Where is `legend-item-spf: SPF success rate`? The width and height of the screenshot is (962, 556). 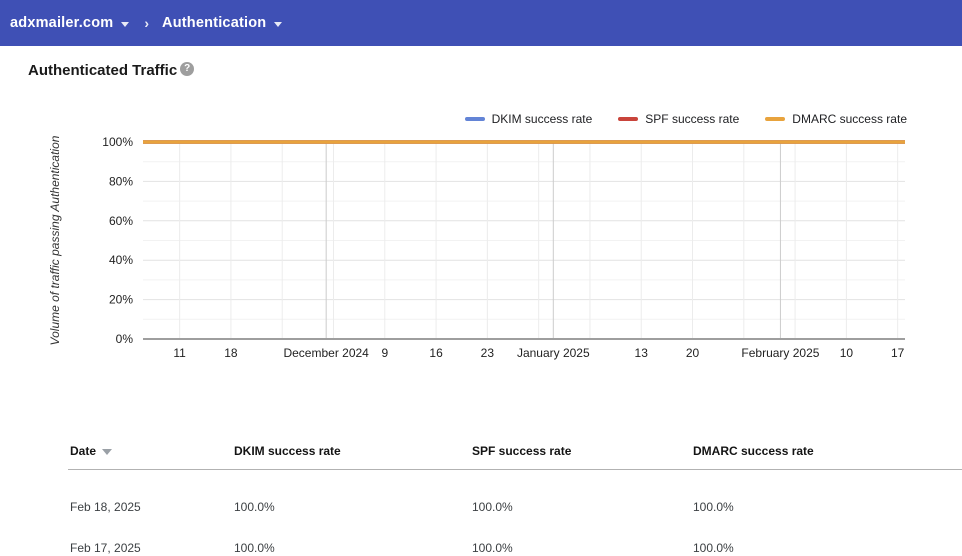 legend-item-spf: SPF success rate is located at coordinates (678, 119).